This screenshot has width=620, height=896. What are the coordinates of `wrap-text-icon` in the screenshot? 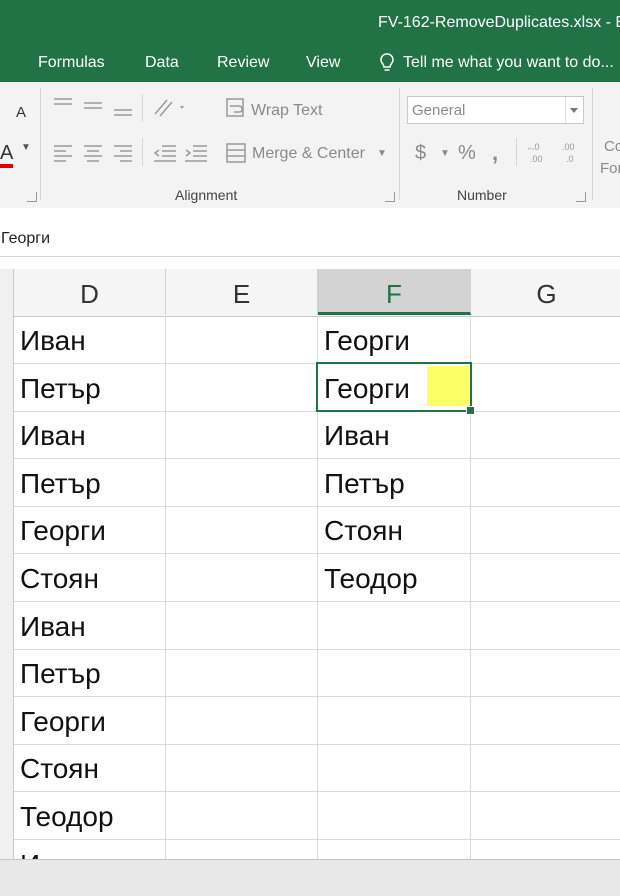 It's located at (236, 108).